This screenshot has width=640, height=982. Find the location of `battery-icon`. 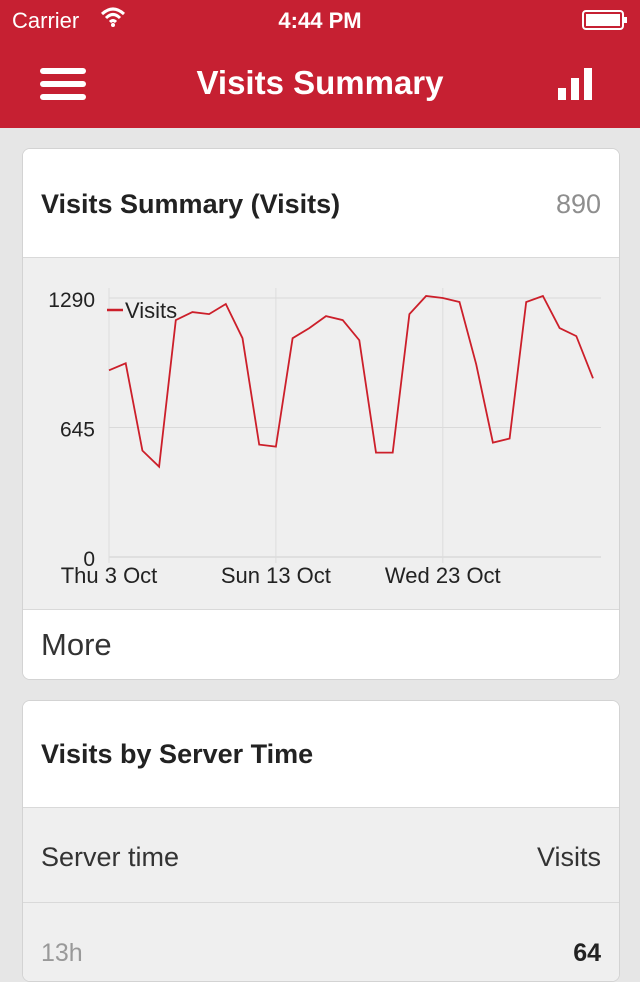

battery-icon is located at coordinates (604, 20).